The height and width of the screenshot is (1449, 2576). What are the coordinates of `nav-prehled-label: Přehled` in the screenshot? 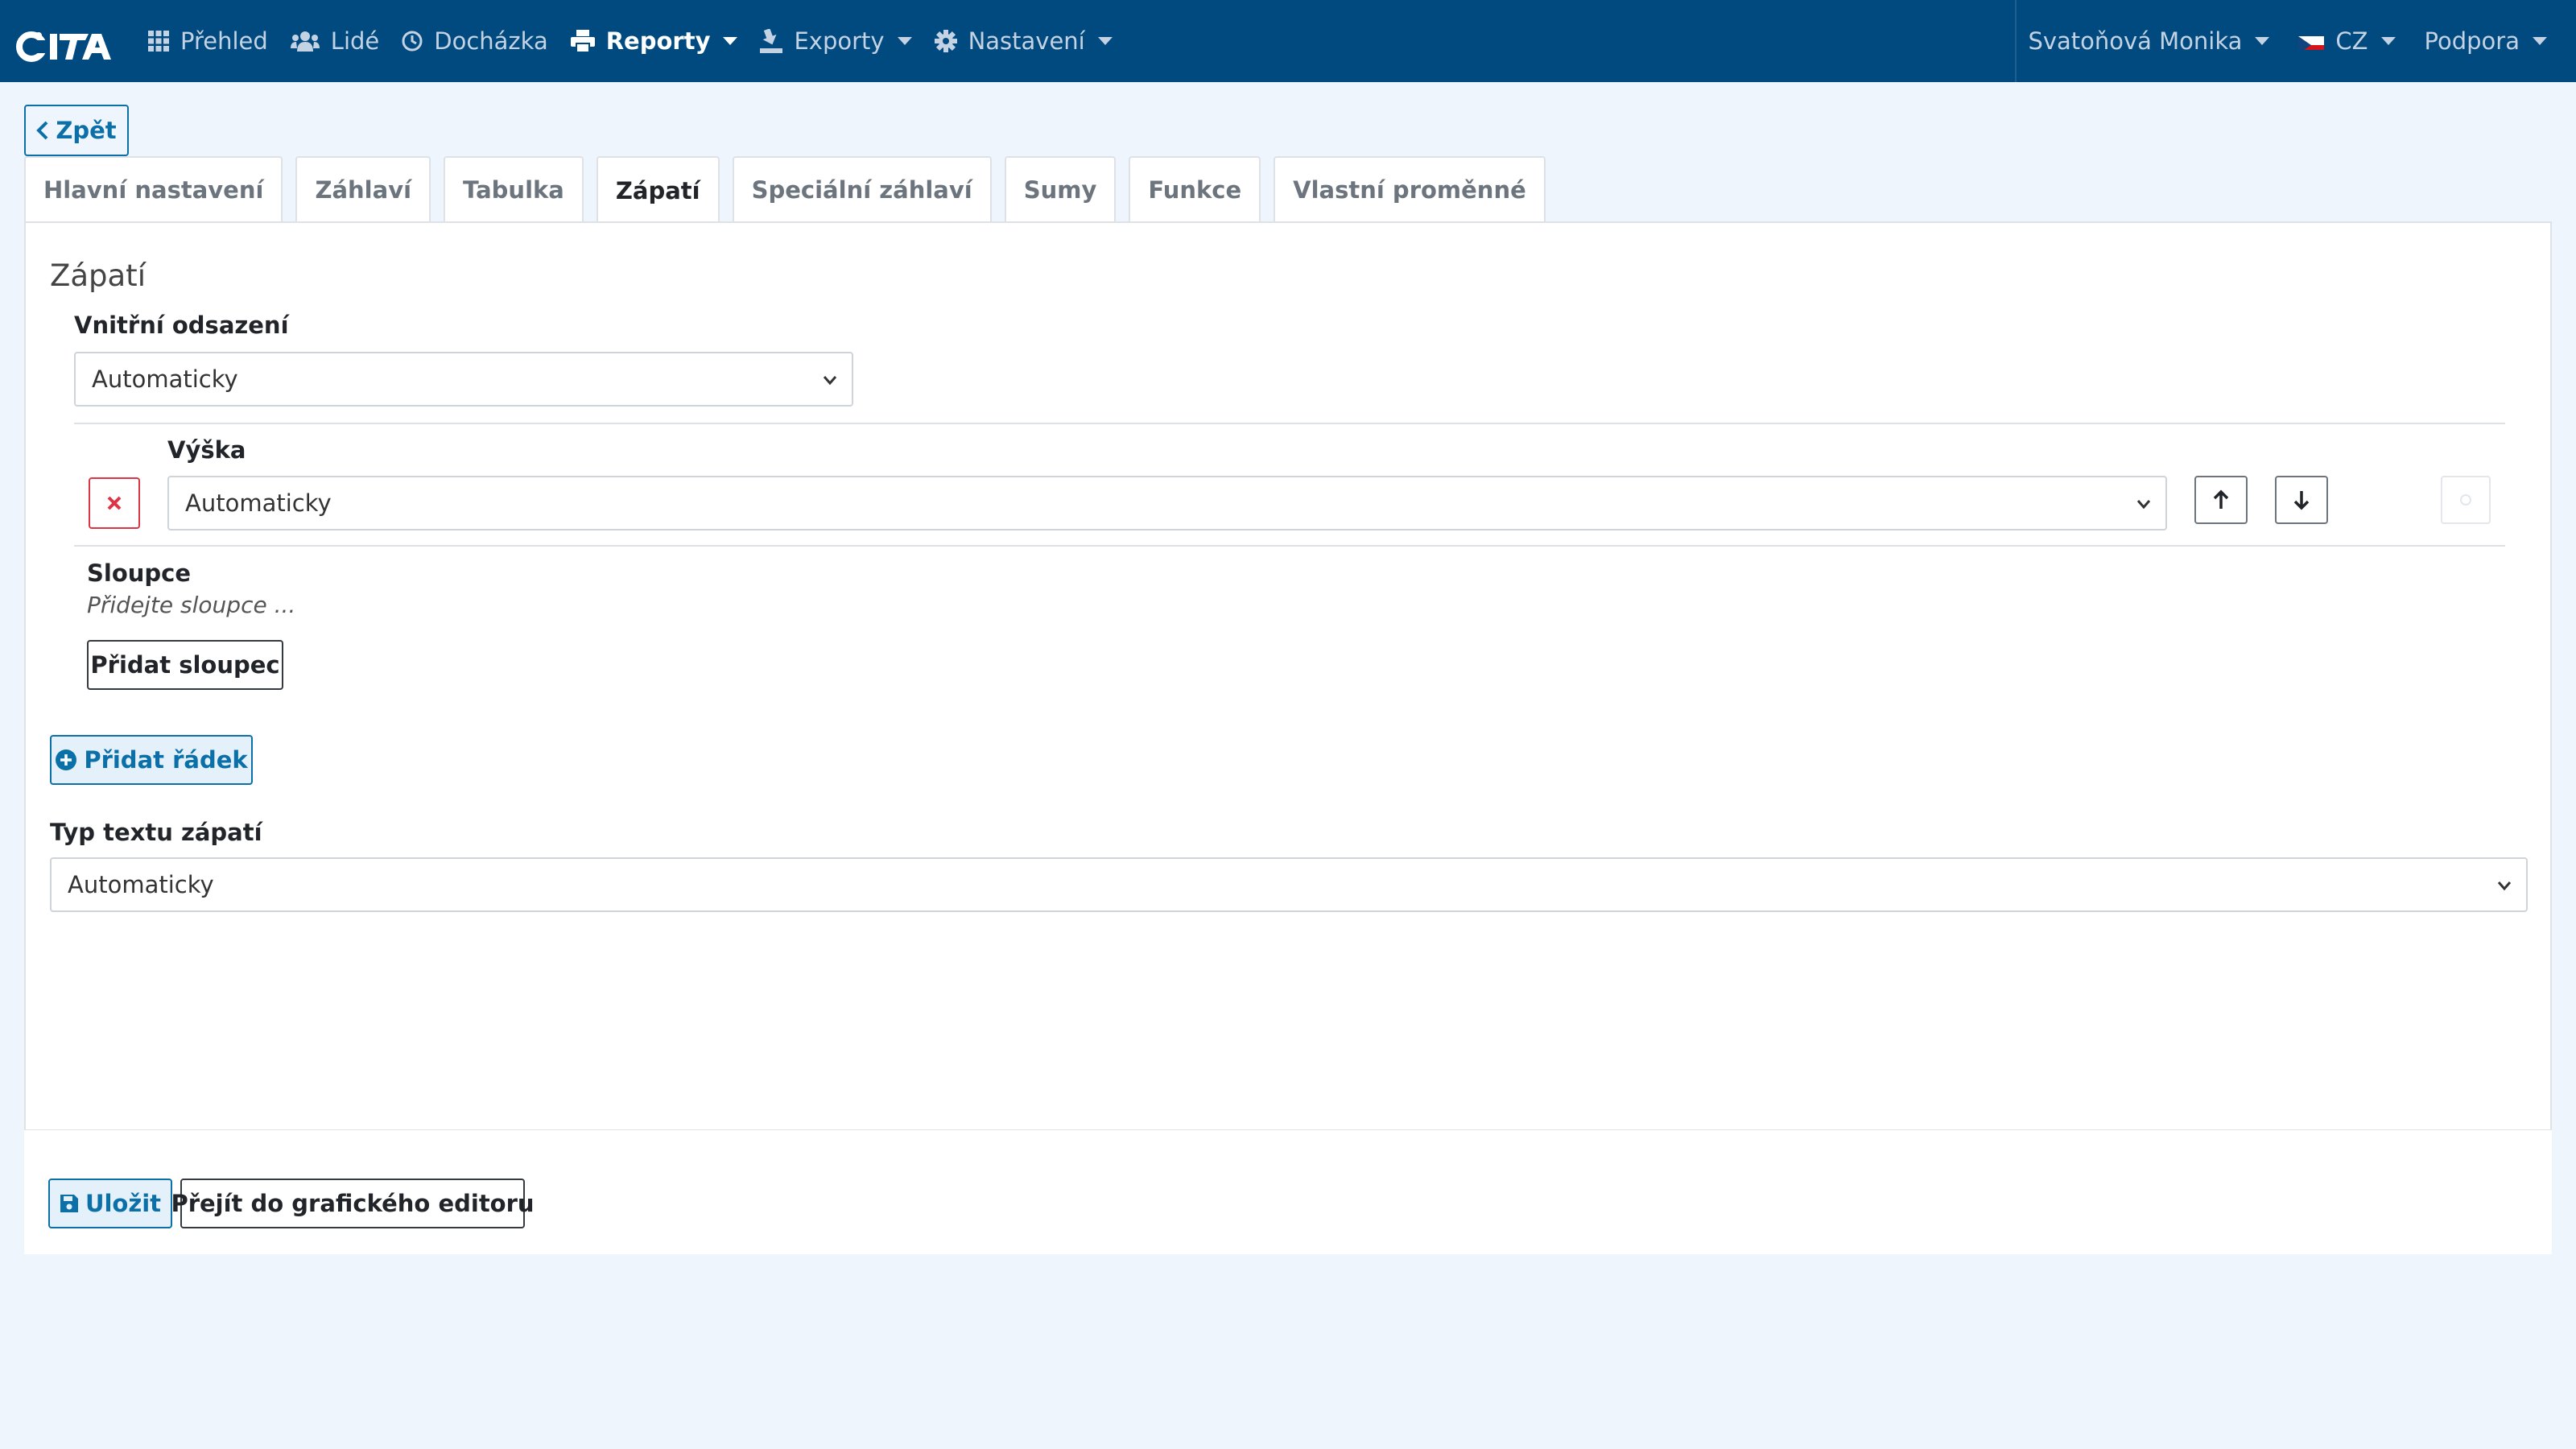 It's located at (224, 41).